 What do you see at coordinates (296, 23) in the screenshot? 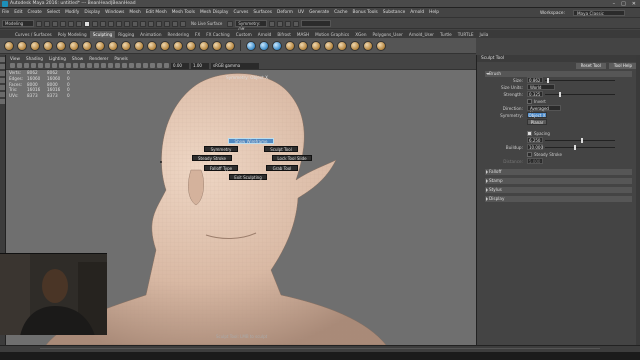
I see `channel-box-icon` at bounding box center [296, 23].